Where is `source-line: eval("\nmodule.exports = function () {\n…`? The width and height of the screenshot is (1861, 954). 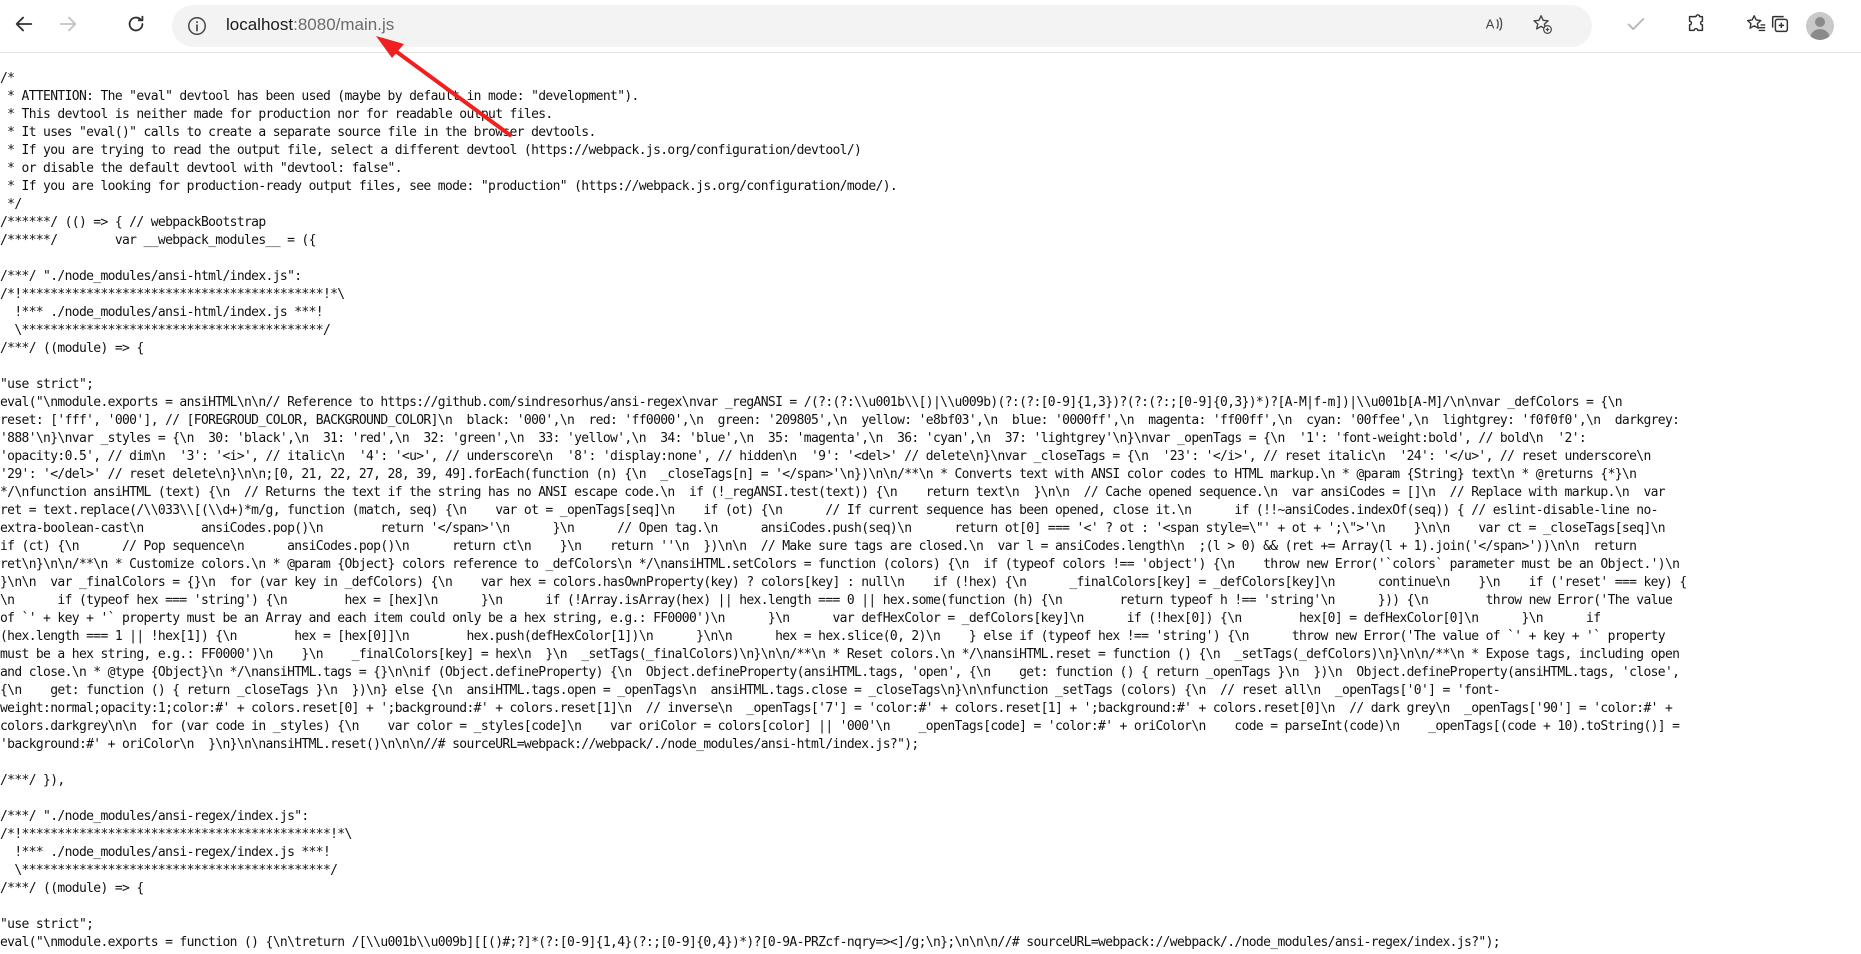
source-line: eval("\nmodule.exports = function () {\n… is located at coordinates (750, 942).